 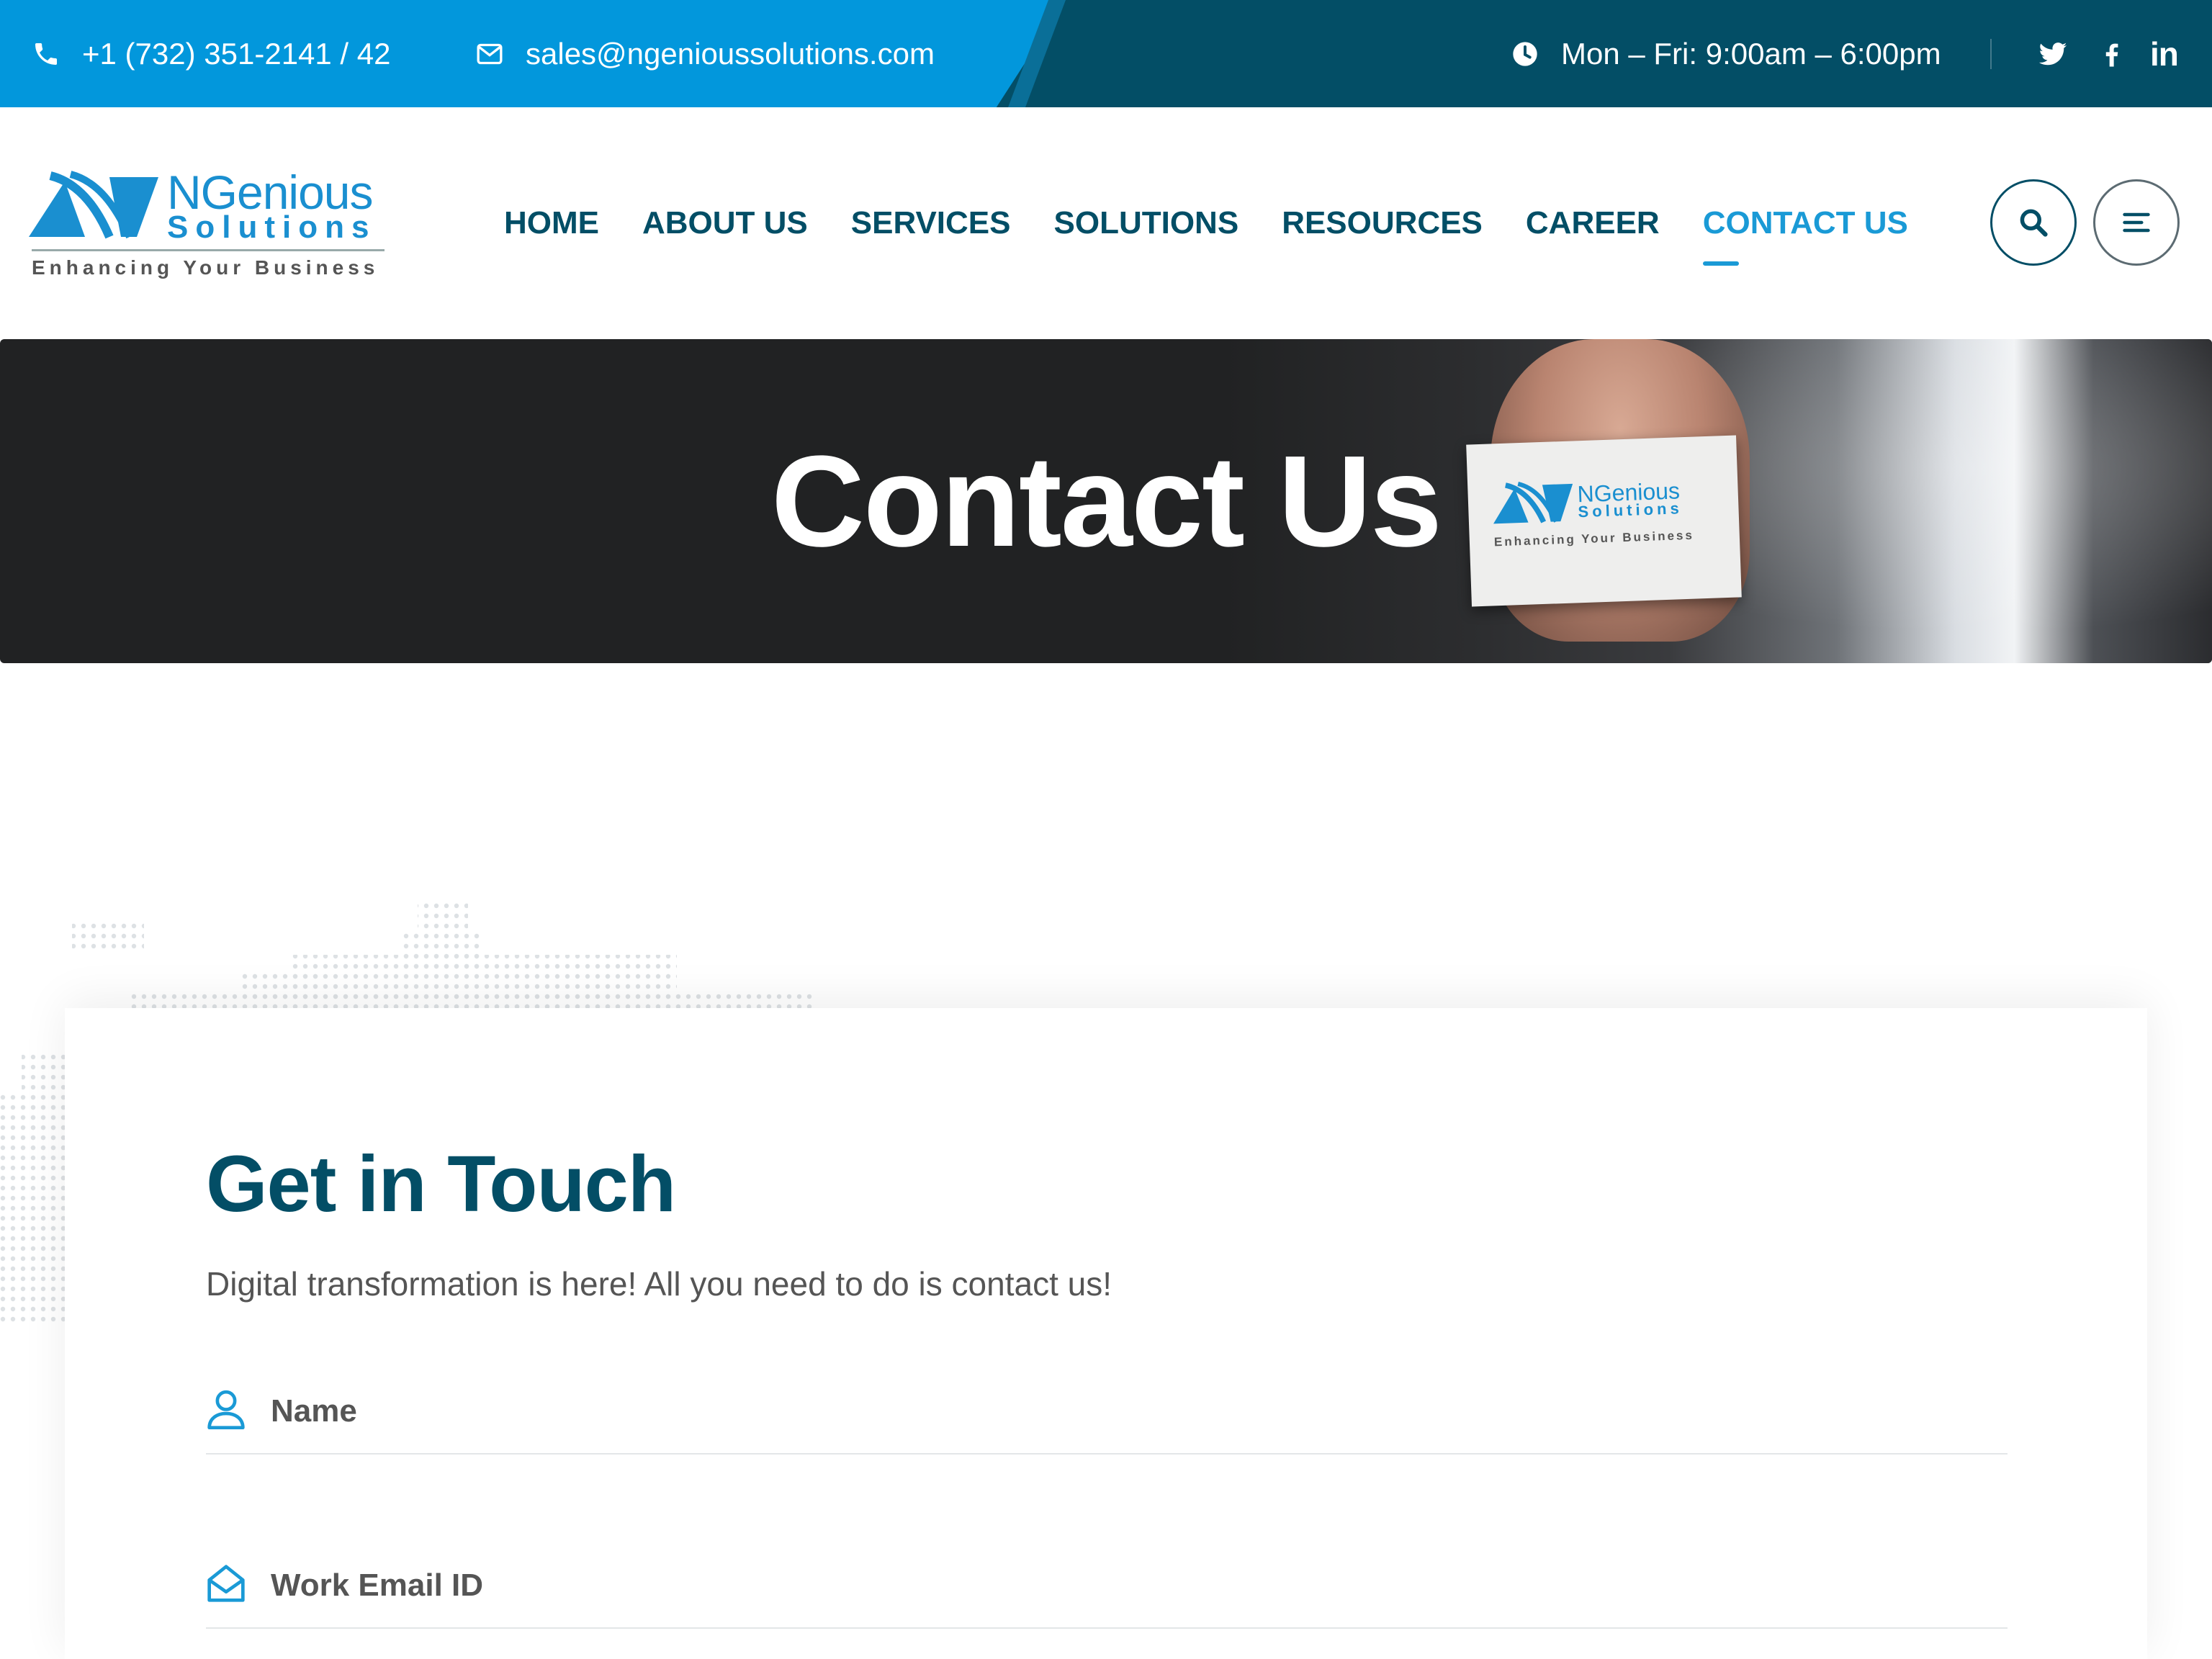 I want to click on name-label: Name, so click(x=314, y=1411).